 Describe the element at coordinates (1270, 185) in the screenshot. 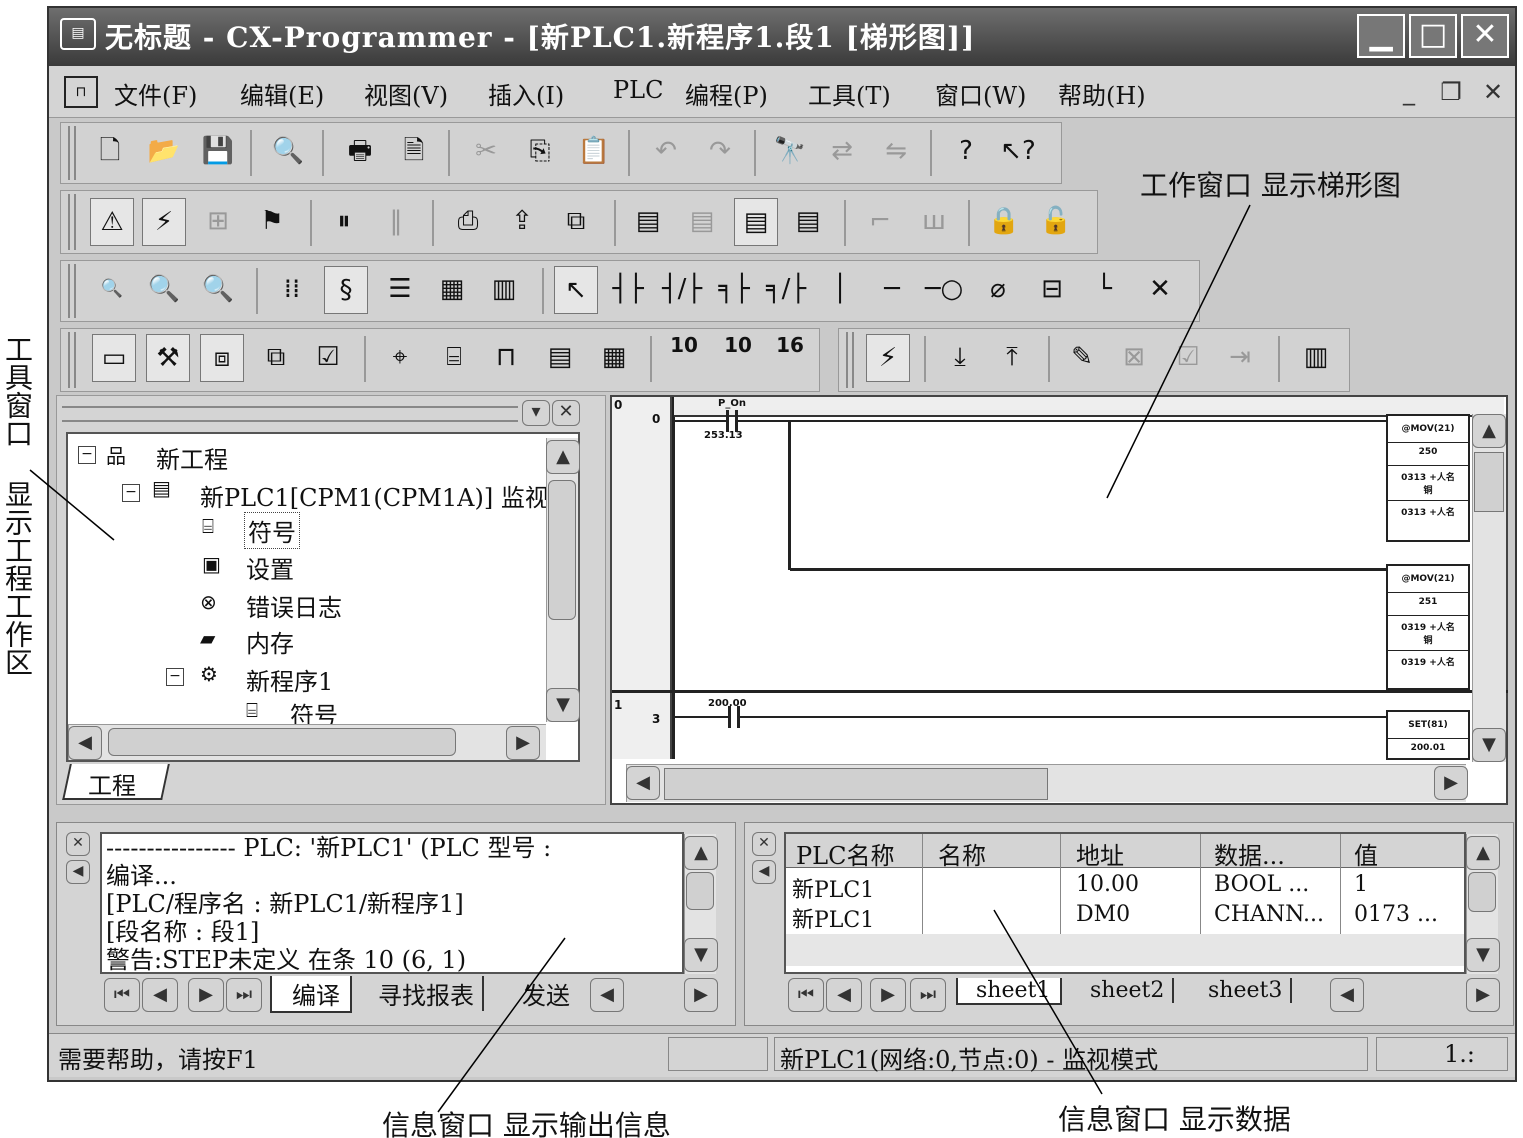

I see `annotation-work-window: 工作窗口 显示梯形图` at that location.